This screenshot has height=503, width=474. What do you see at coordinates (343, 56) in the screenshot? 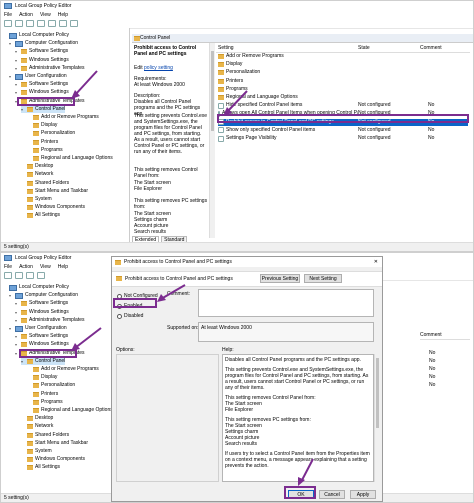
I see `settings-row: Add or Remove Programs` at bounding box center [343, 56].